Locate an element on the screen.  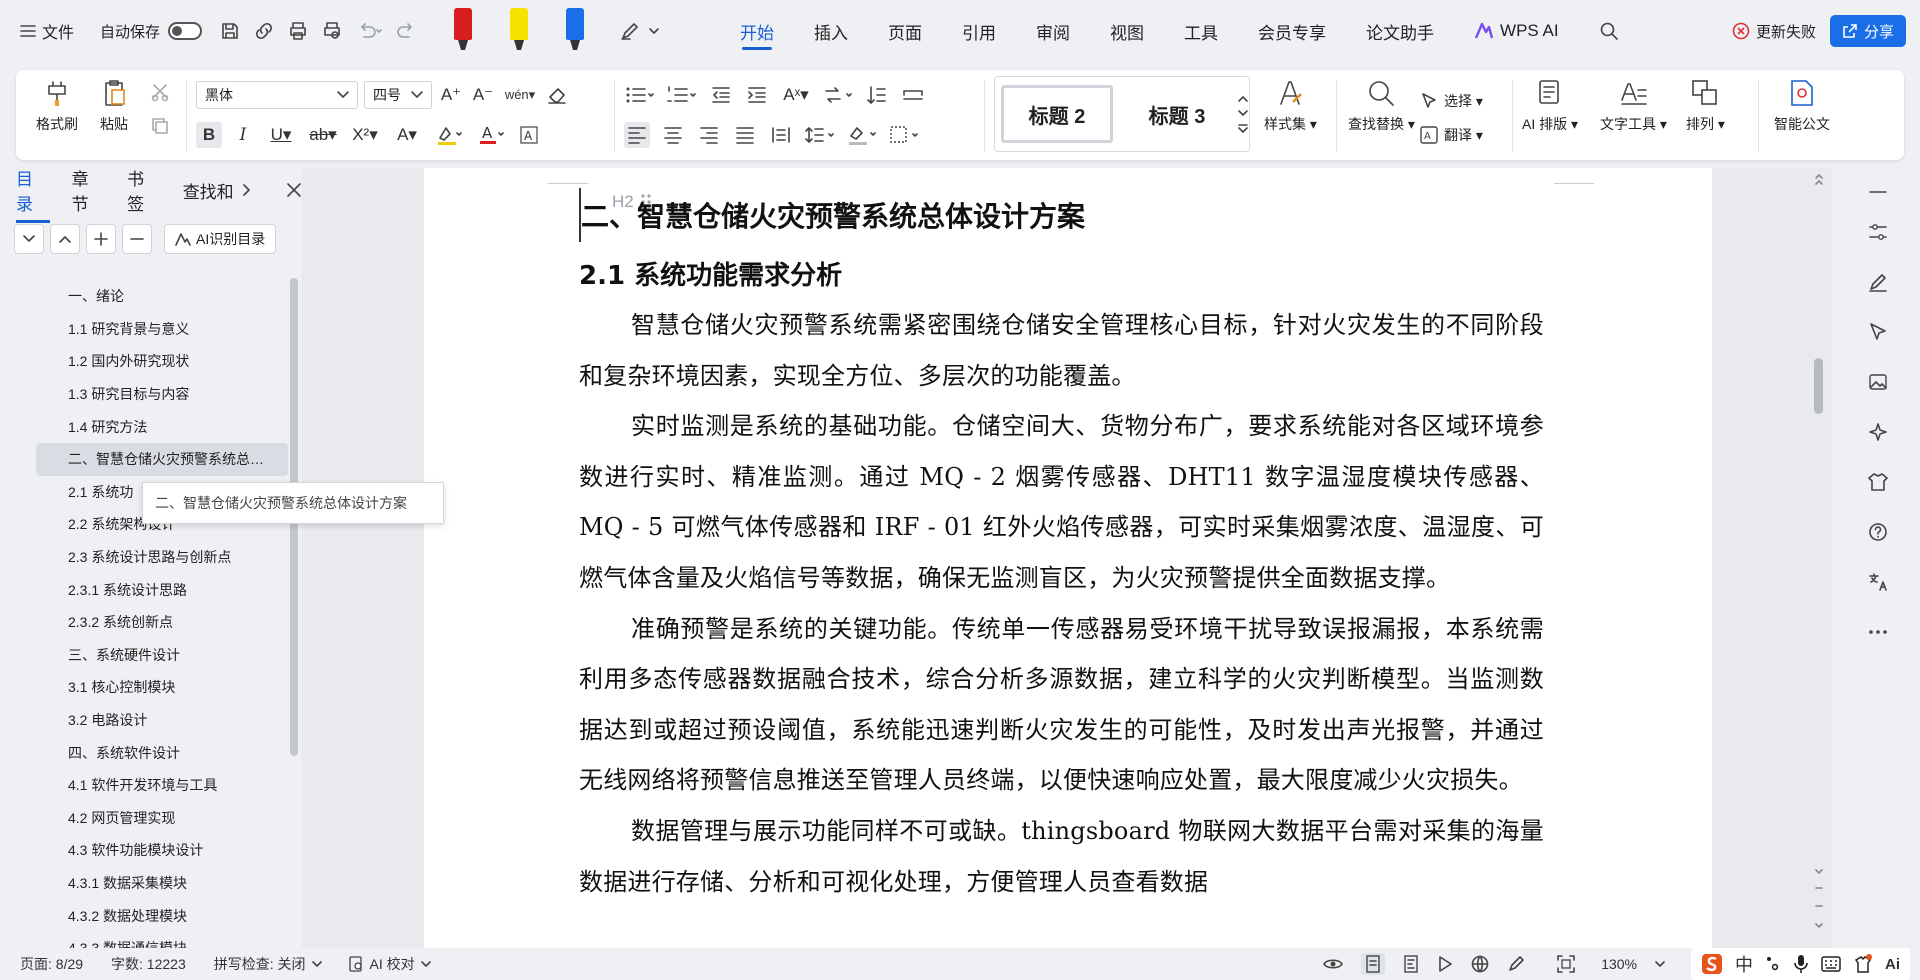
help-icon is located at coordinates (1878, 532).